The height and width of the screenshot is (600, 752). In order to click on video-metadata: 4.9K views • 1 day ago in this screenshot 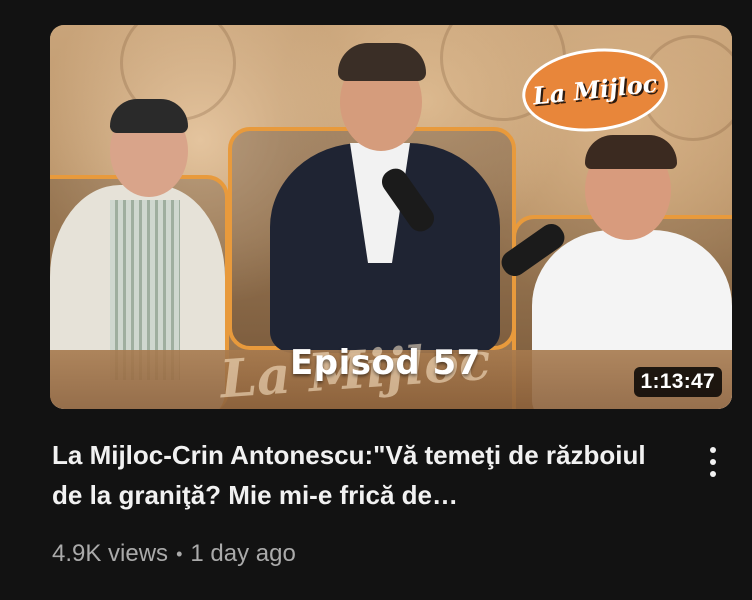, I will do `click(174, 554)`.